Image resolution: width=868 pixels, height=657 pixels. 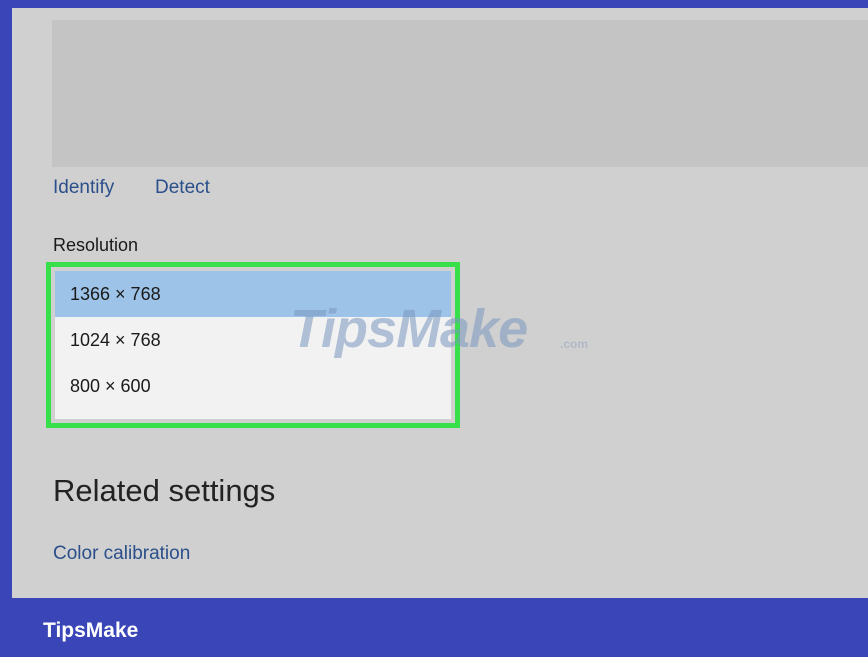 What do you see at coordinates (83, 188) in the screenshot?
I see `identify-link: Identify` at bounding box center [83, 188].